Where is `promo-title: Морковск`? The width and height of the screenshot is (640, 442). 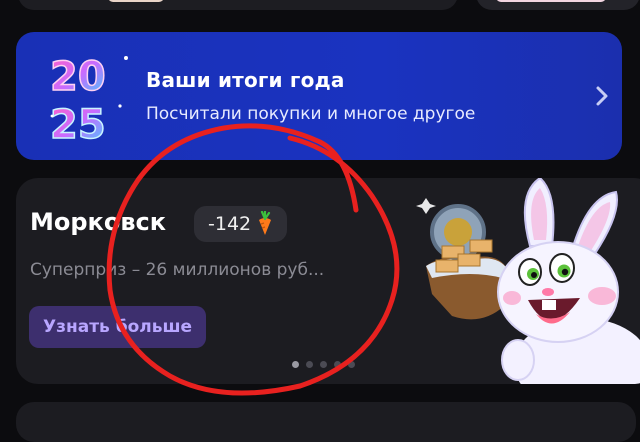
promo-title: Морковск is located at coordinates (98, 222).